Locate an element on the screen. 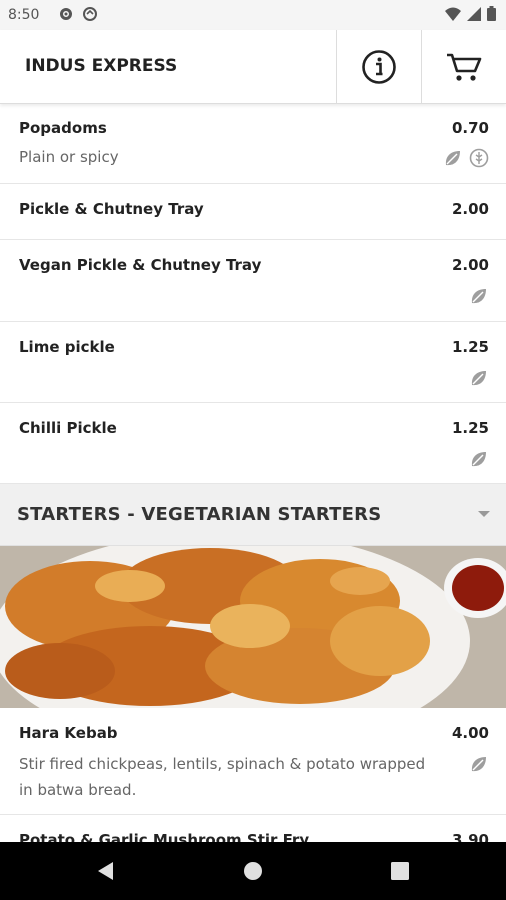  settings-icon is located at coordinates (66, 14).